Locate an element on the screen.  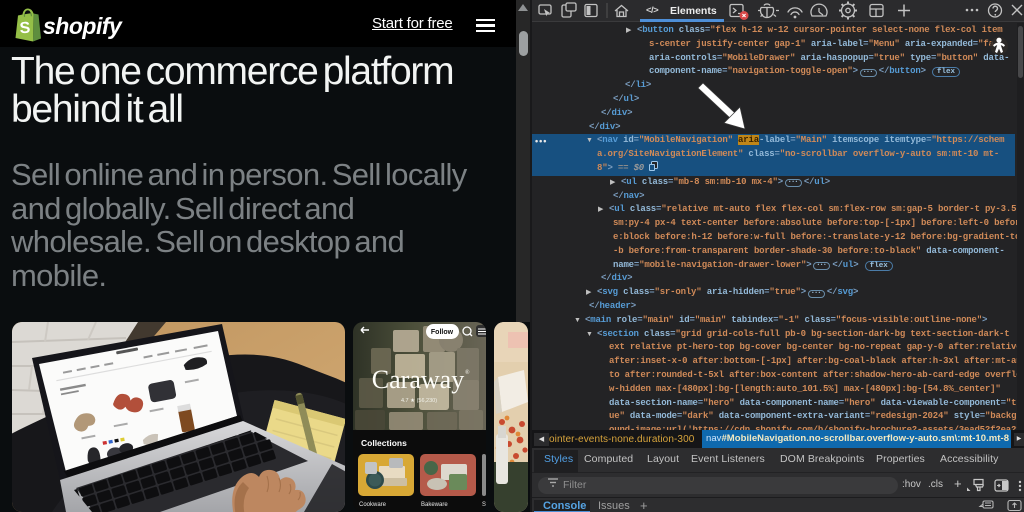
svg-text: Bakeware is located at coordinates (434, 505).